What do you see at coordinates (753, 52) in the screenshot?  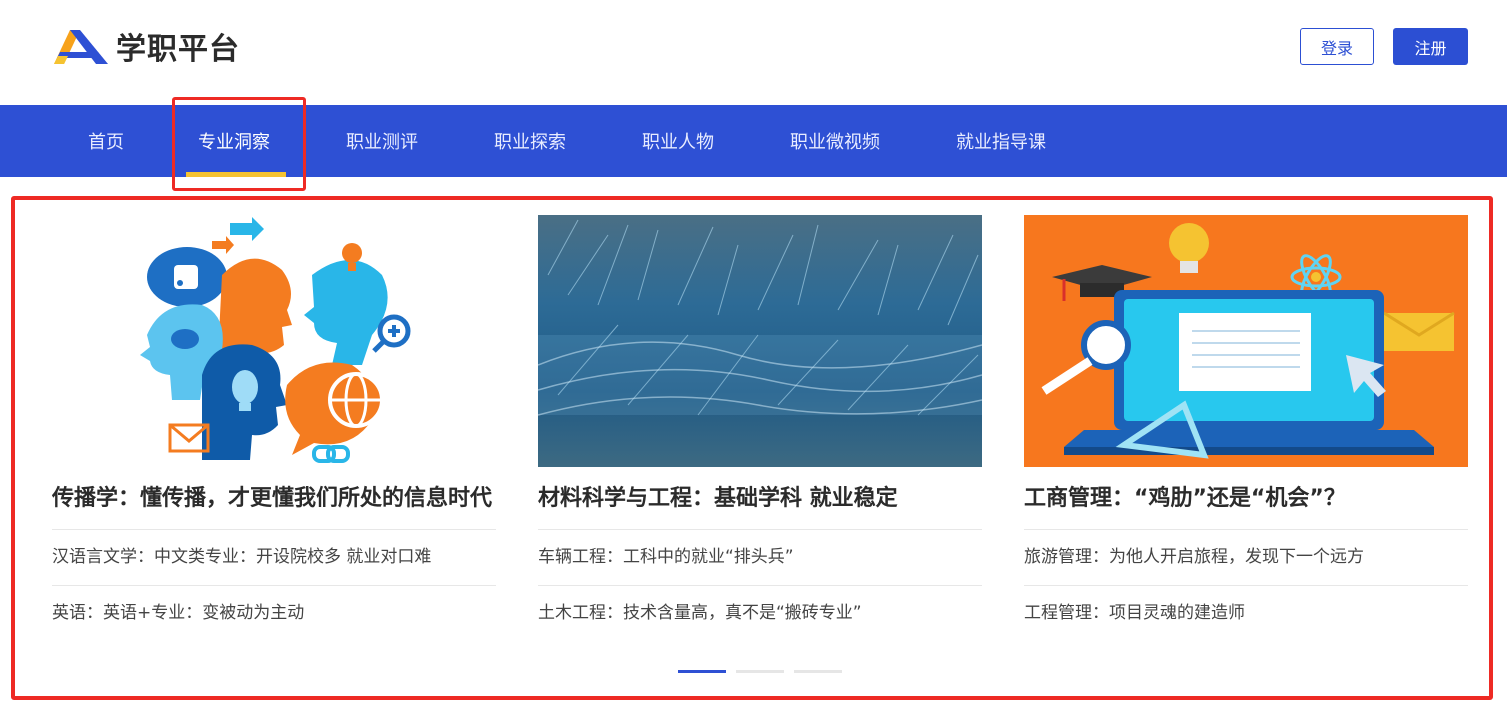 I see `header: 学职平台 登录 注册` at bounding box center [753, 52].